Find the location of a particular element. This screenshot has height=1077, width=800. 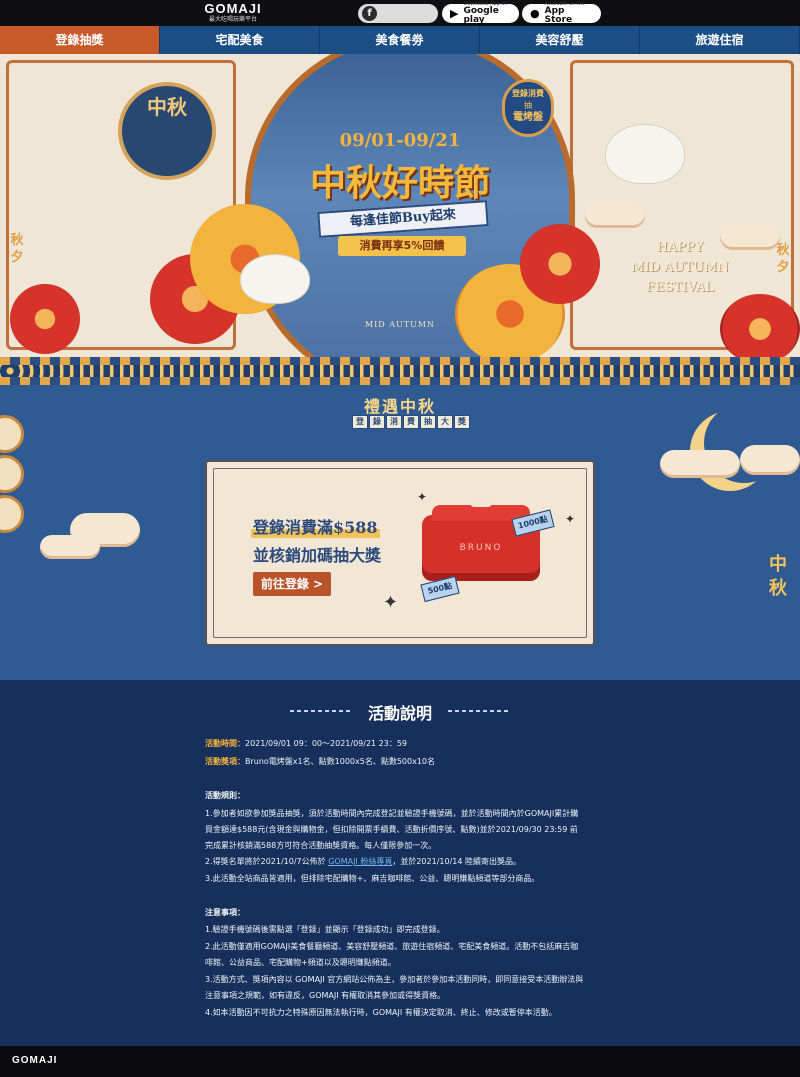

facebook-link: f is located at coordinates (398, 13).